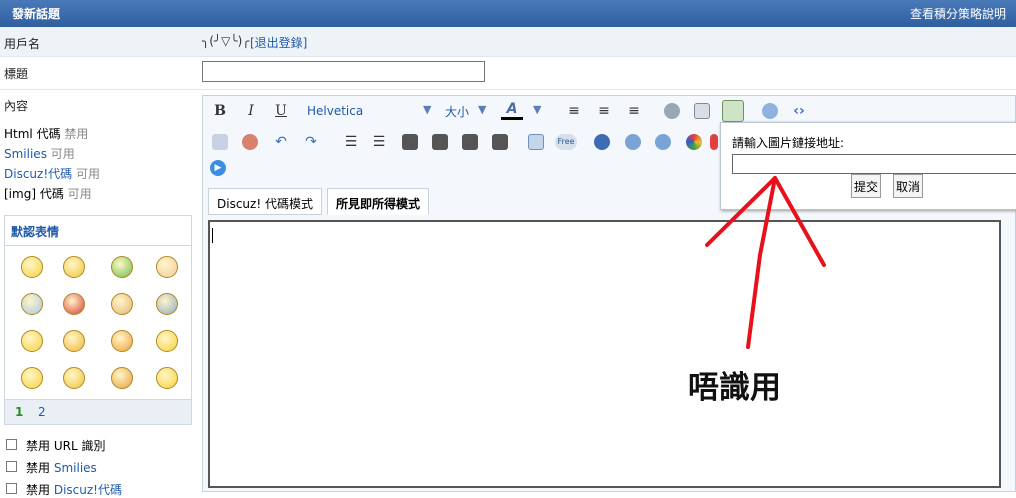 This screenshot has width=1016, height=498. What do you see at coordinates (508, 73) in the screenshot?
I see `title-row: 標題` at bounding box center [508, 73].